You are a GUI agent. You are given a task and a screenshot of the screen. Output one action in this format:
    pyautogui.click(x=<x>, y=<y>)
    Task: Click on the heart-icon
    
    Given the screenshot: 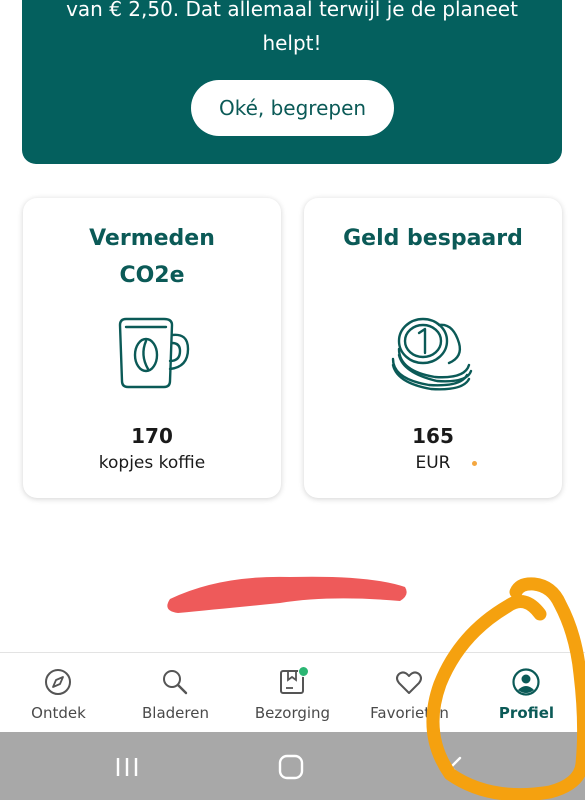 What is the action you would take?
    pyautogui.click(x=409, y=682)
    